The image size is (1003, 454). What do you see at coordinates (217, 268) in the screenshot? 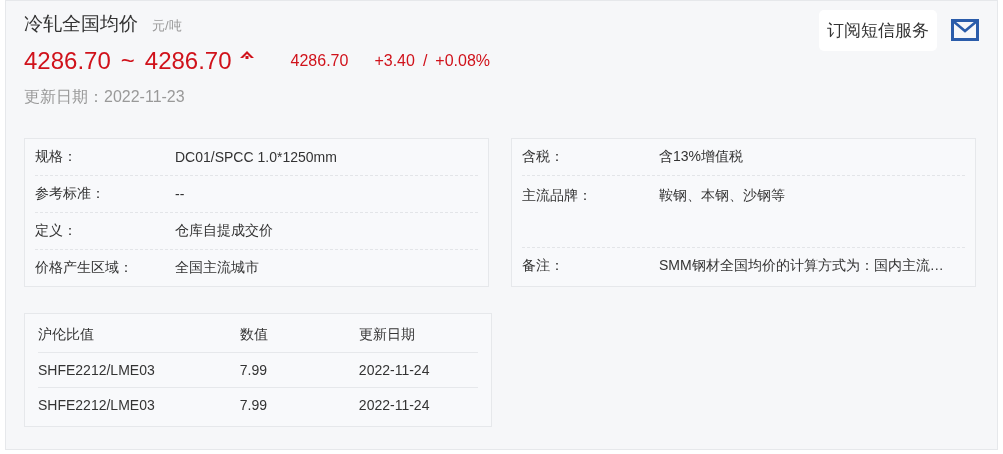
I see `spec-value: 全国主流城市` at bounding box center [217, 268].